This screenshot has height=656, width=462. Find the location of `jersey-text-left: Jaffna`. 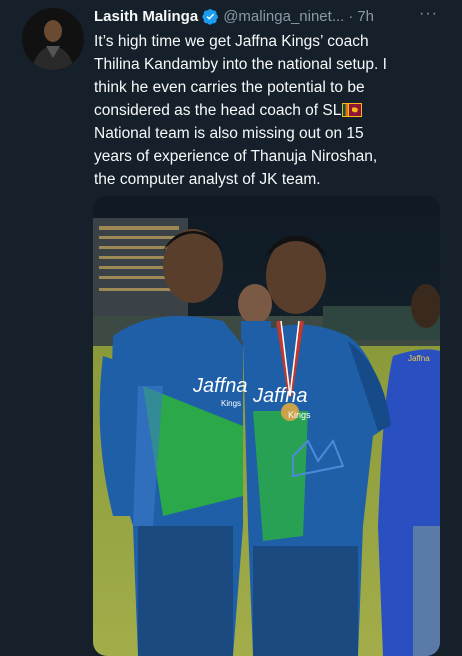

jersey-text-left: Jaffna is located at coordinates (219, 386).